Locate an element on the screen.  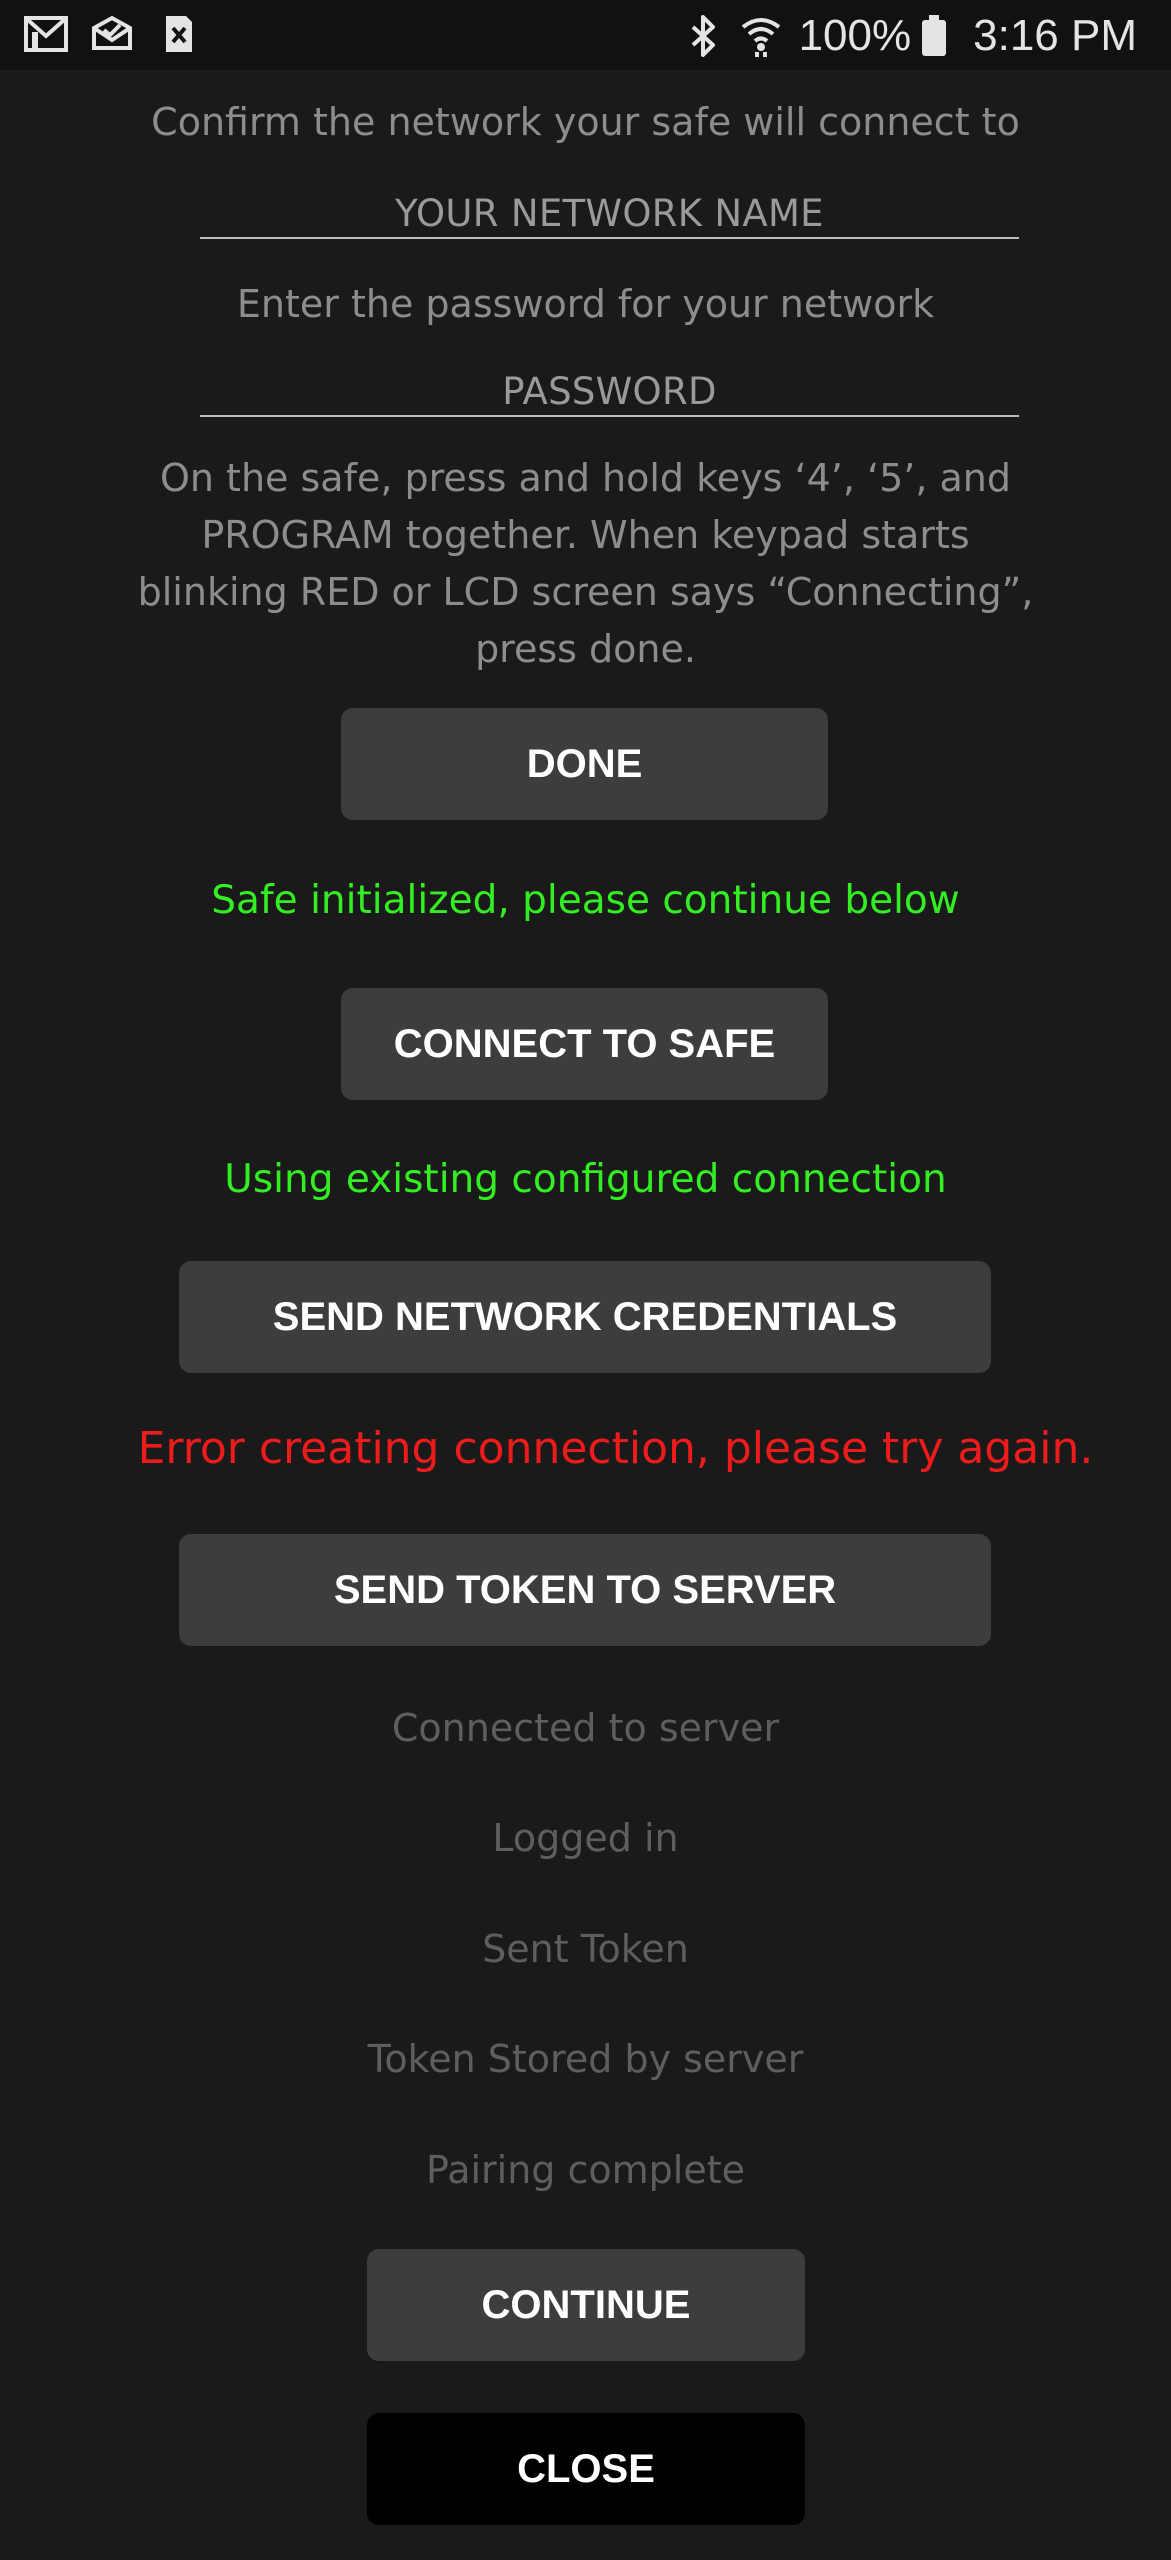
progress-item-sent-token: Sent Token is located at coordinates (585, 1949).